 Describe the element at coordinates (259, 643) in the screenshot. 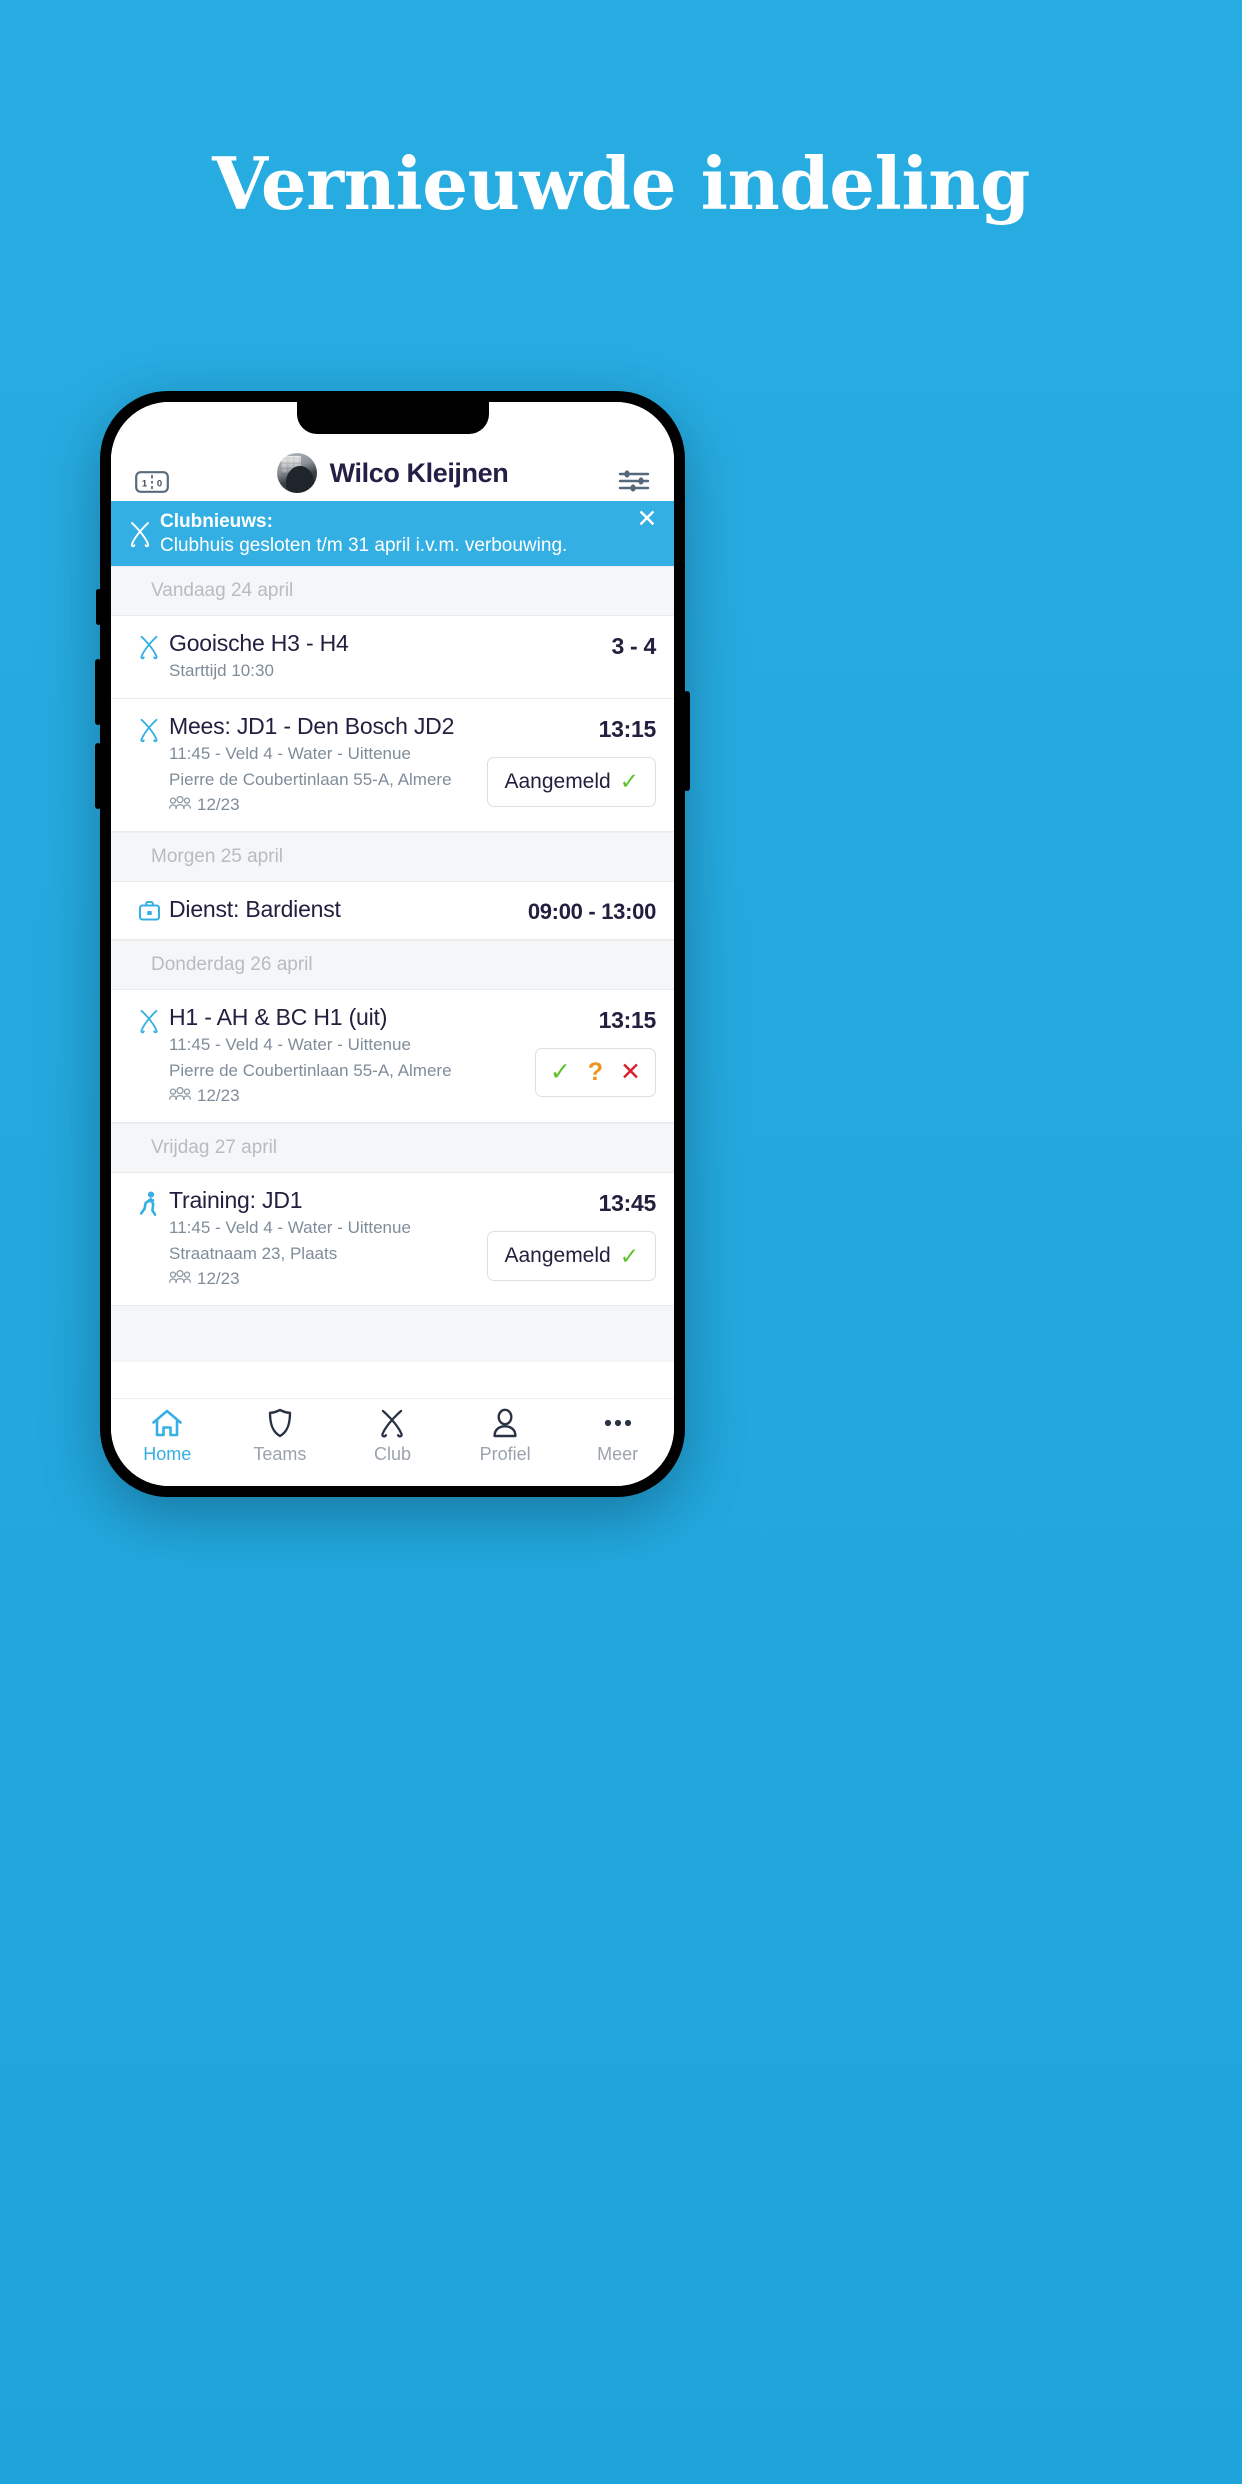

I see `event-title: Gooische H3 - H4` at that location.